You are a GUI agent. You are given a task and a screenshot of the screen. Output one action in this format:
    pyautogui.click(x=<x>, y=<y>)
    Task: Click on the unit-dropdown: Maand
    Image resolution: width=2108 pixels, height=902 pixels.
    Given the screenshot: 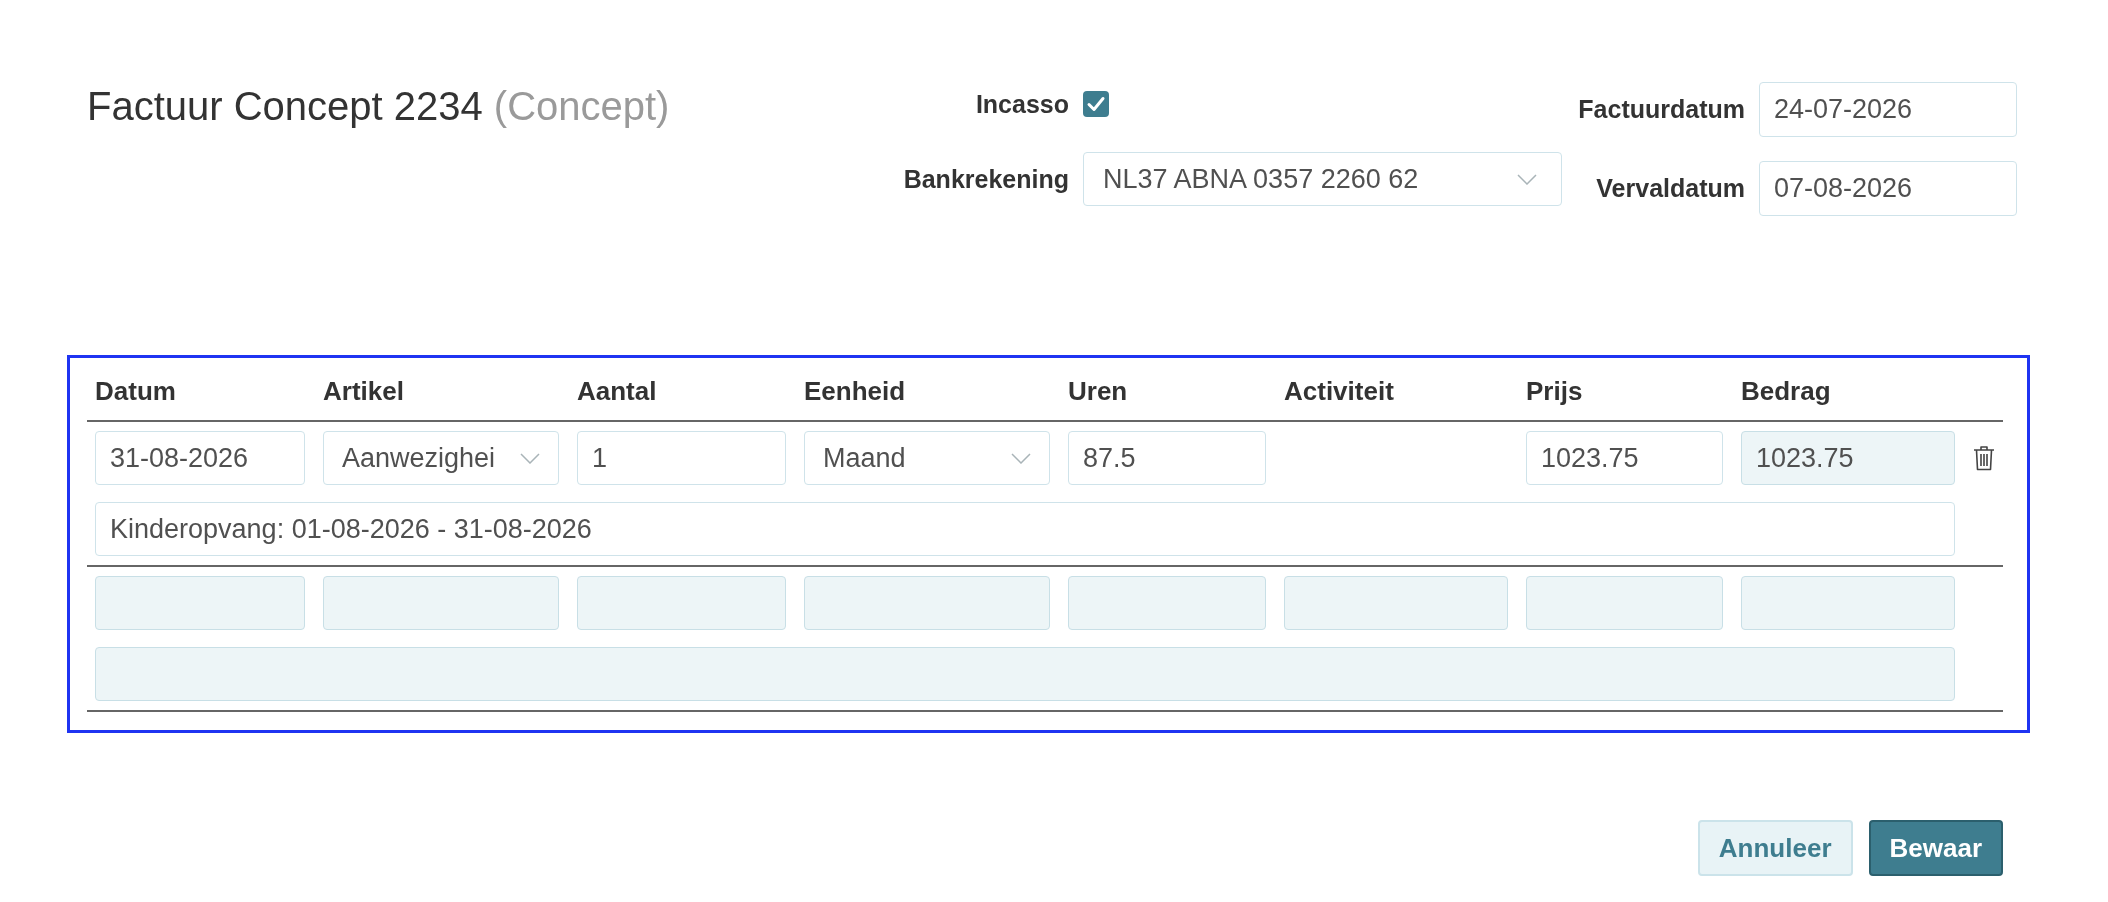 What is the action you would take?
    pyautogui.click(x=927, y=458)
    